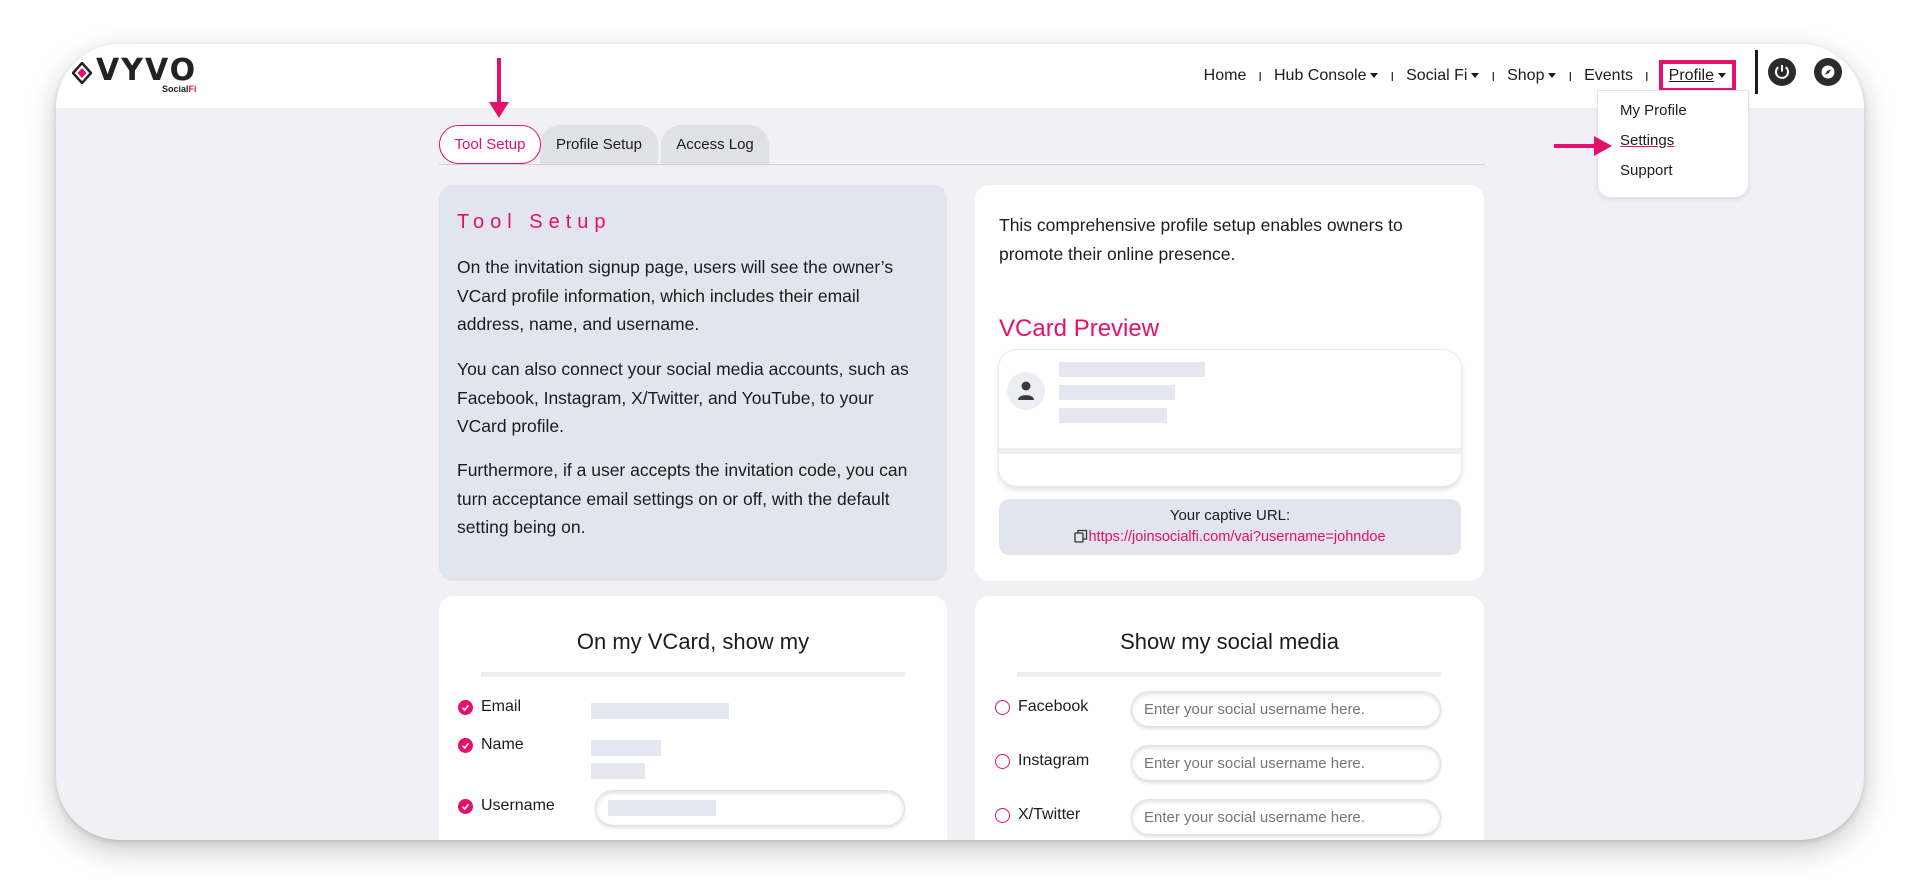  What do you see at coordinates (1583, 146) in the screenshot?
I see `arrow-right-icon` at bounding box center [1583, 146].